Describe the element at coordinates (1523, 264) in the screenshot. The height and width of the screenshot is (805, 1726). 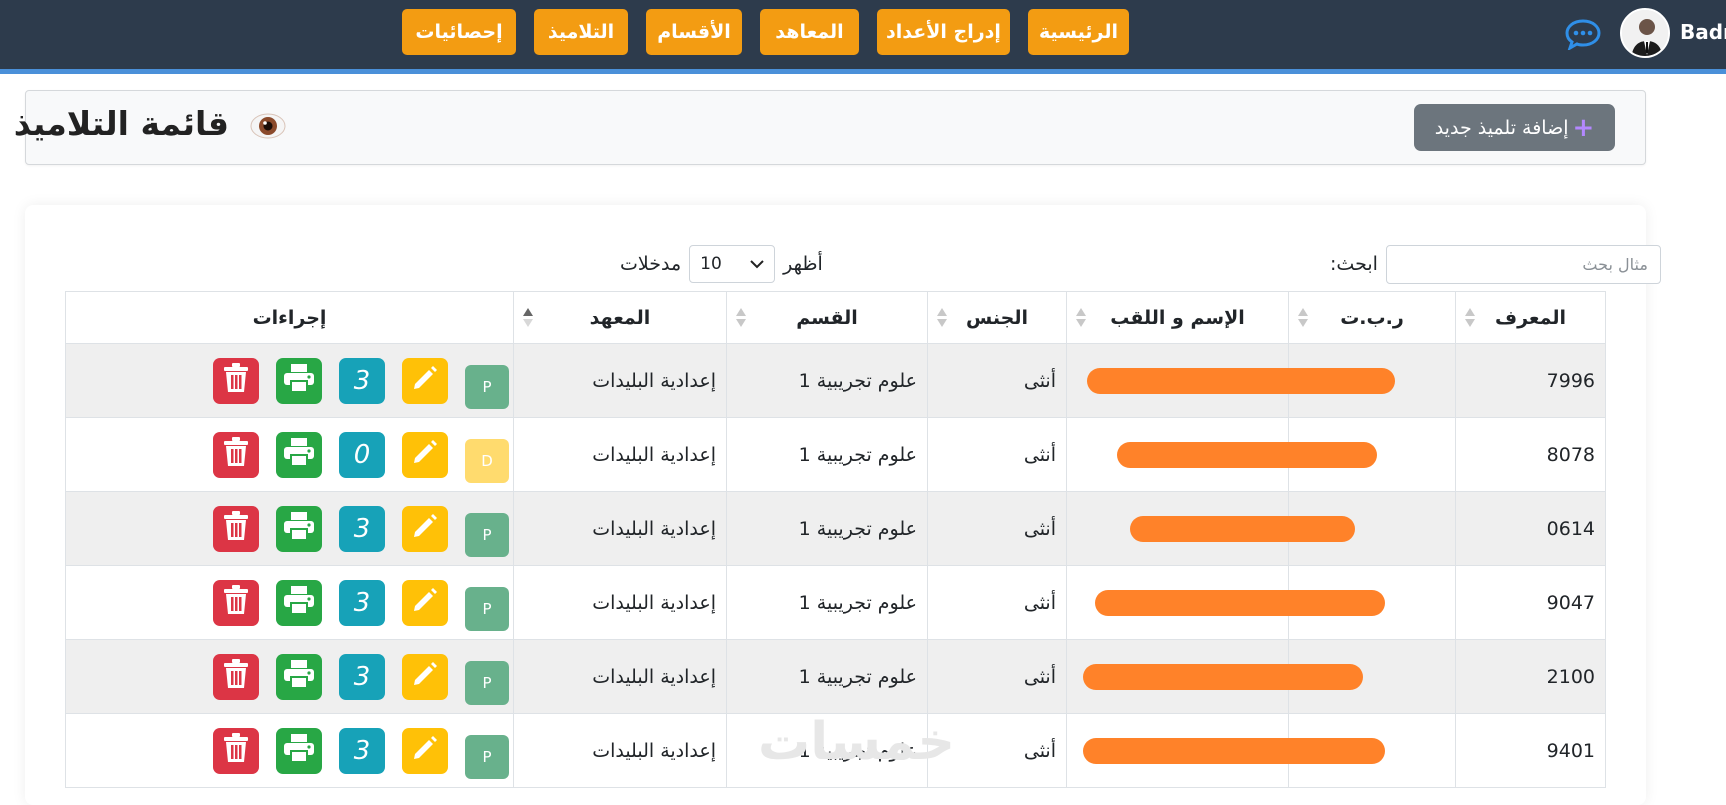
I see `search-input` at that location.